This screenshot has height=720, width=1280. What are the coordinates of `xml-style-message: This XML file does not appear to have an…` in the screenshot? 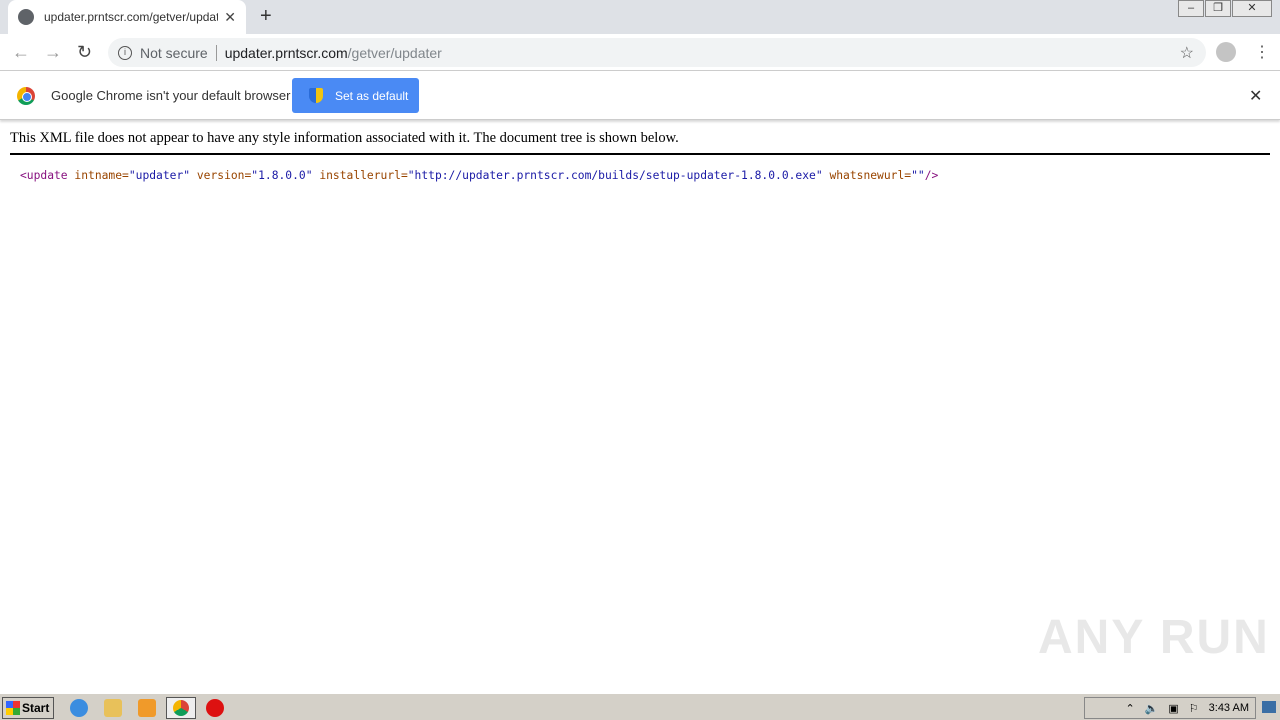 It's located at (640, 142).